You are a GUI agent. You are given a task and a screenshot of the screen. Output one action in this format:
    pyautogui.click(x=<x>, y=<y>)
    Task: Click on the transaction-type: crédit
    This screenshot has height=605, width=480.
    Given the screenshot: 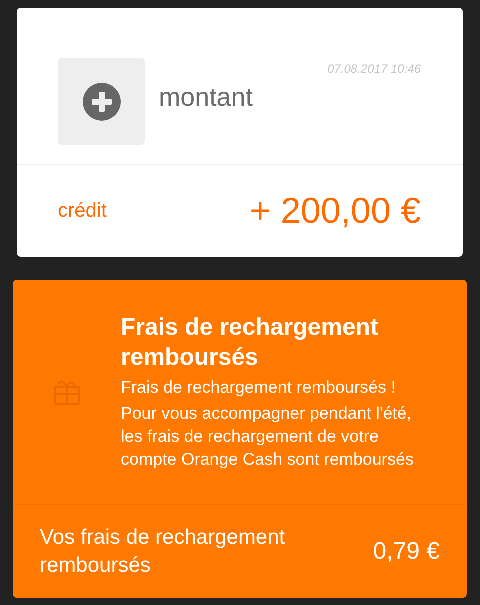 What is the action you would take?
    pyautogui.click(x=82, y=211)
    